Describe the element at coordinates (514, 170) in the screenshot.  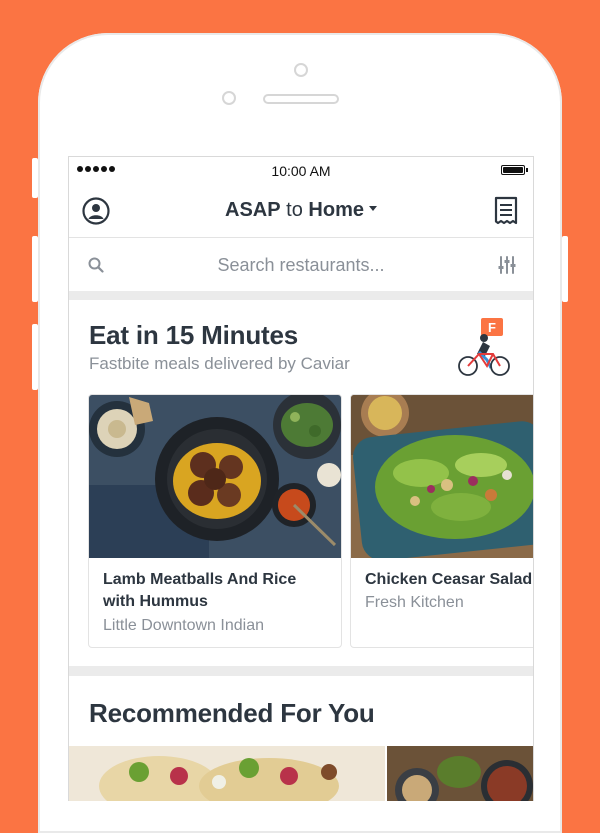
I see `battery-icon` at that location.